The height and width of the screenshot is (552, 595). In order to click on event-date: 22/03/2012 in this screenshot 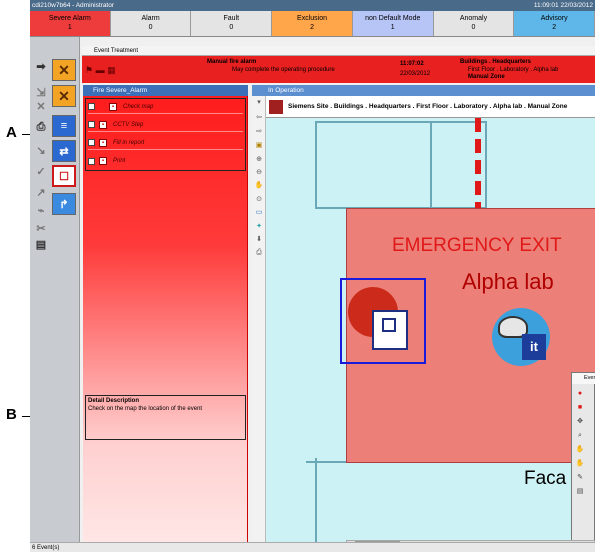, I will do `click(415, 74)`.